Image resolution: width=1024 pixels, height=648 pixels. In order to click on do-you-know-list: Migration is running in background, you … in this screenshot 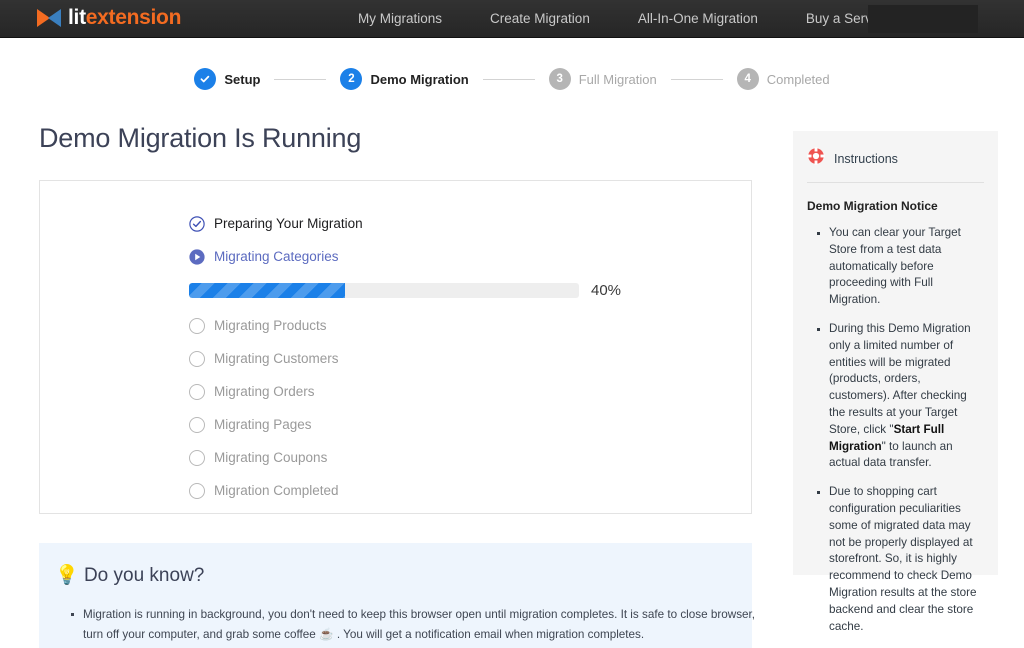, I will do `click(416, 625)`.